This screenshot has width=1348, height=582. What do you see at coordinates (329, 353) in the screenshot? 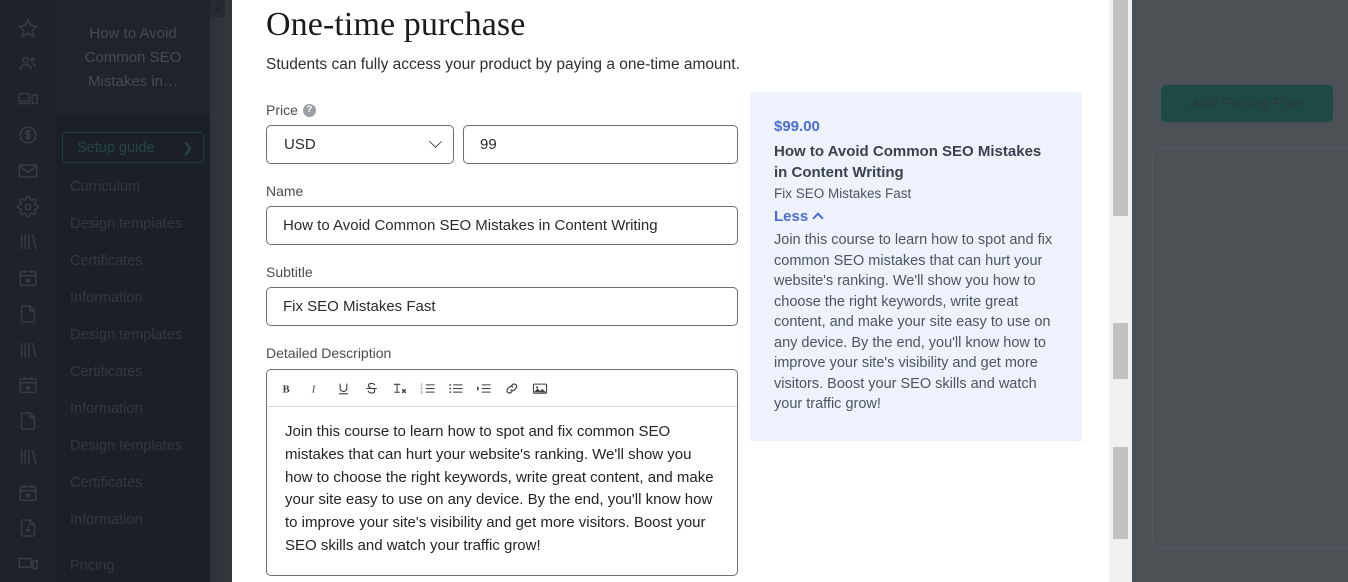
I see `description-label: Detailed Description` at bounding box center [329, 353].